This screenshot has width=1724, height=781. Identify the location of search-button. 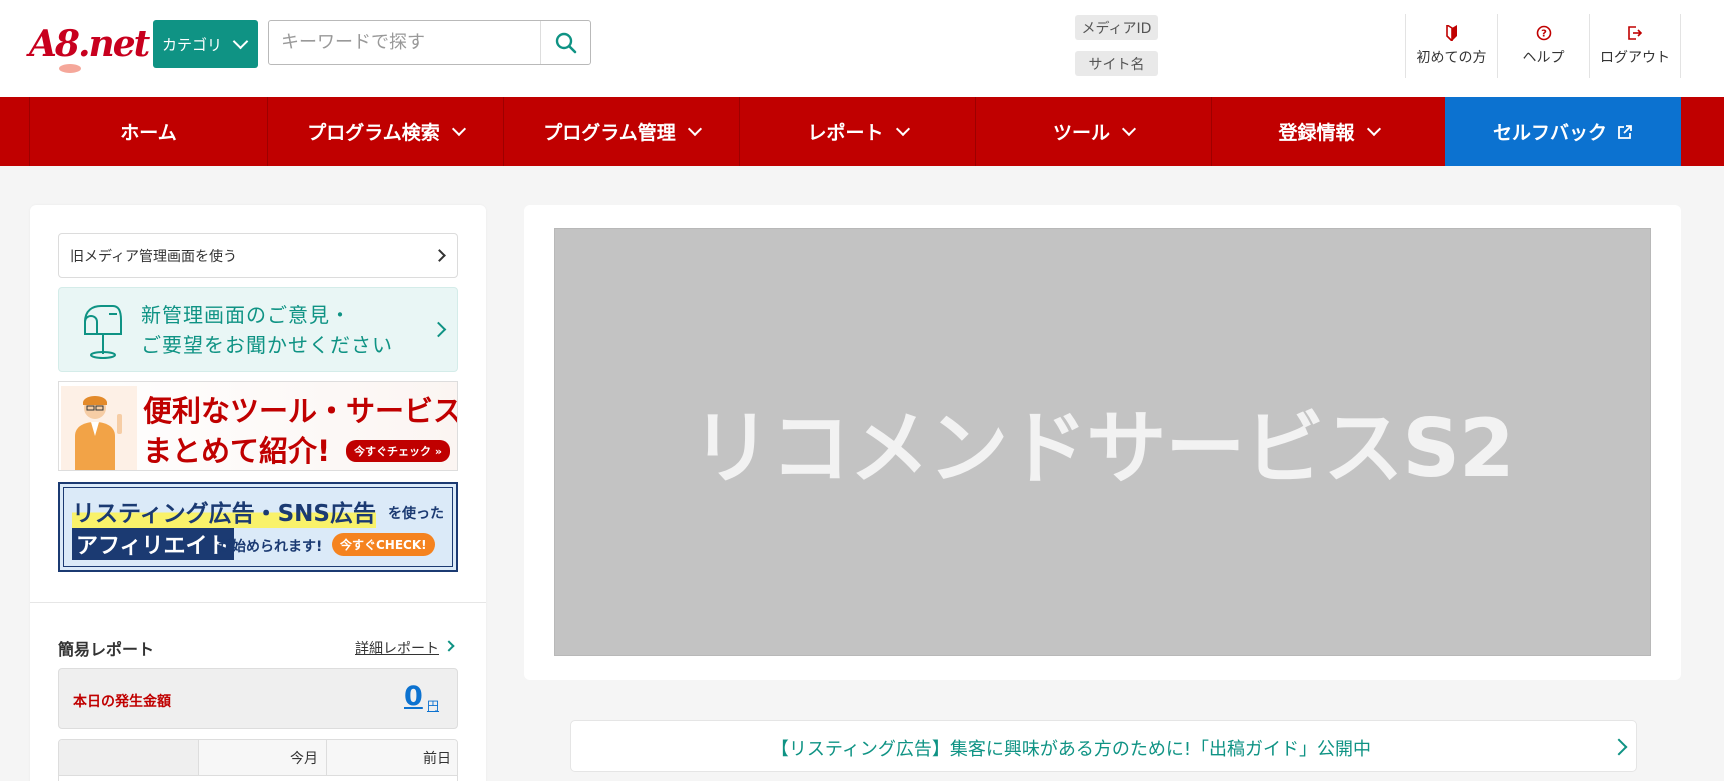
(565, 42).